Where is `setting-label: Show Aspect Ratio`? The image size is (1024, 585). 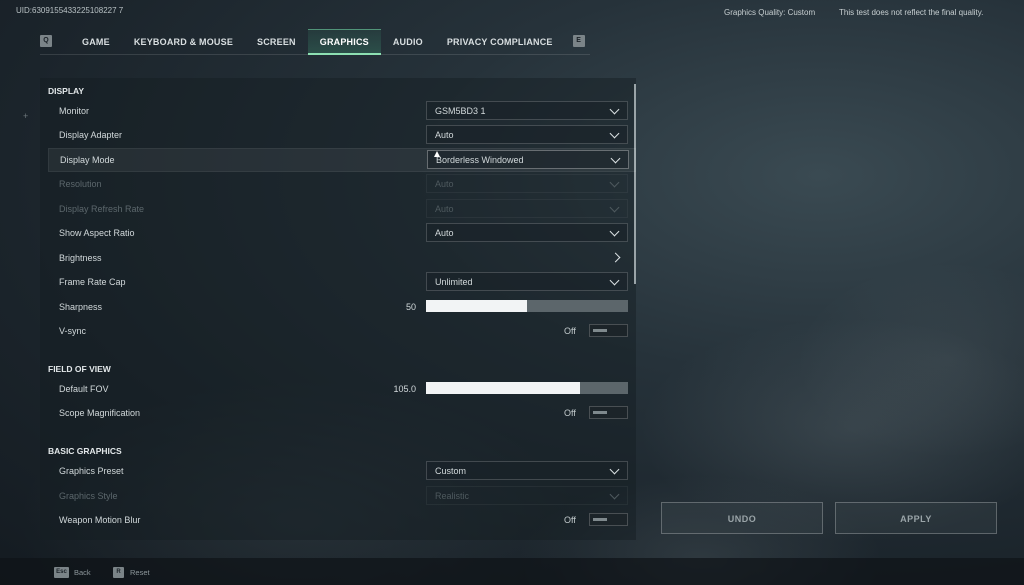
setting-label: Show Aspect Ratio is located at coordinates (97, 233).